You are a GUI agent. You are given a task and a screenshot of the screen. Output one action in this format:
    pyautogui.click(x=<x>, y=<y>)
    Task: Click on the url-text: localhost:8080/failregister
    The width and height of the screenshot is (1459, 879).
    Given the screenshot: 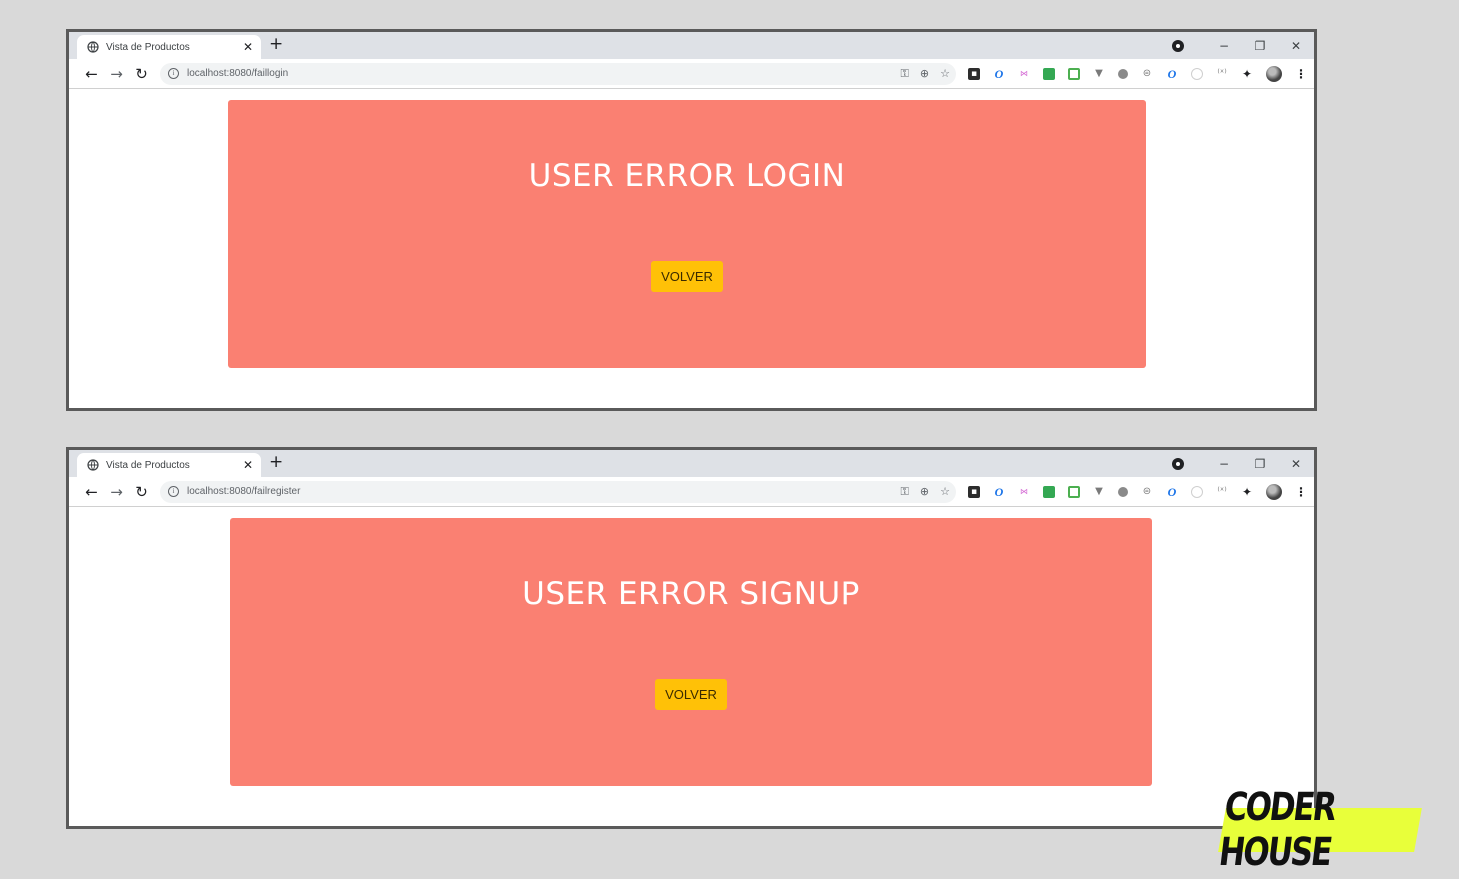 What is the action you would take?
    pyautogui.click(x=244, y=491)
    